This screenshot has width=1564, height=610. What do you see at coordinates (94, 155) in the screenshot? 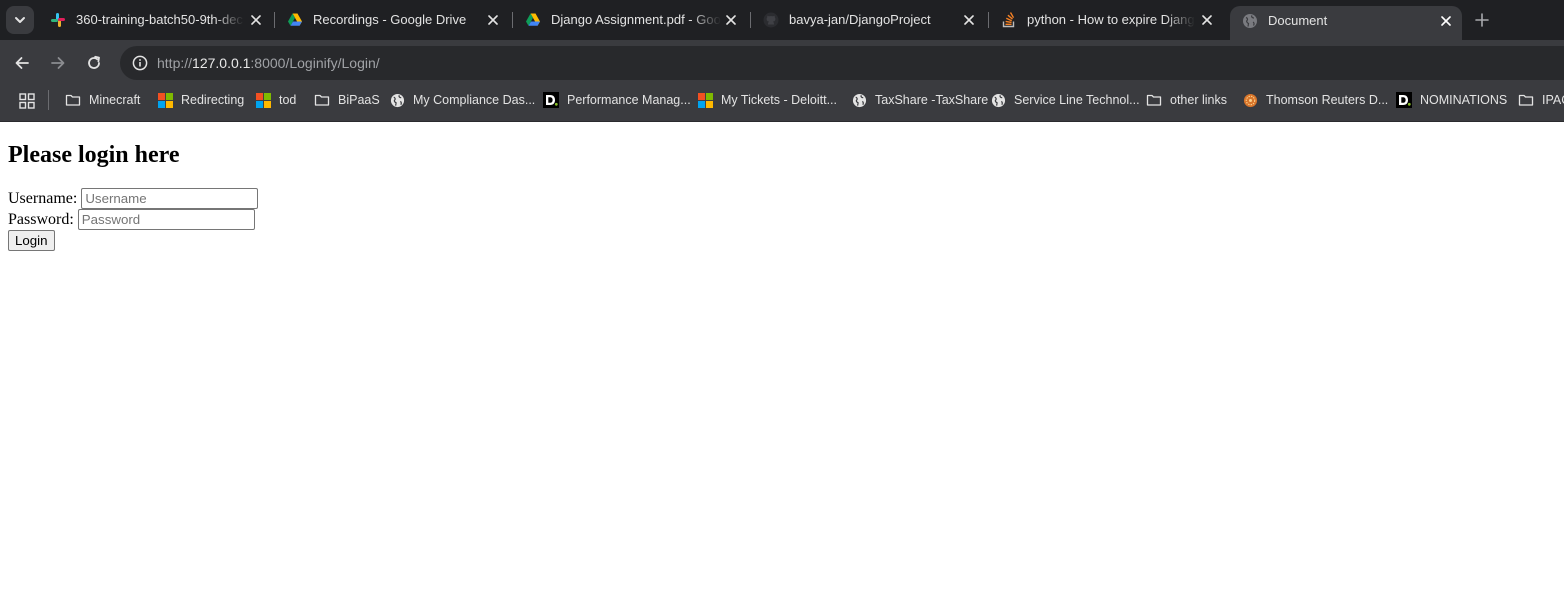
I see `page-title: Please login here` at bounding box center [94, 155].